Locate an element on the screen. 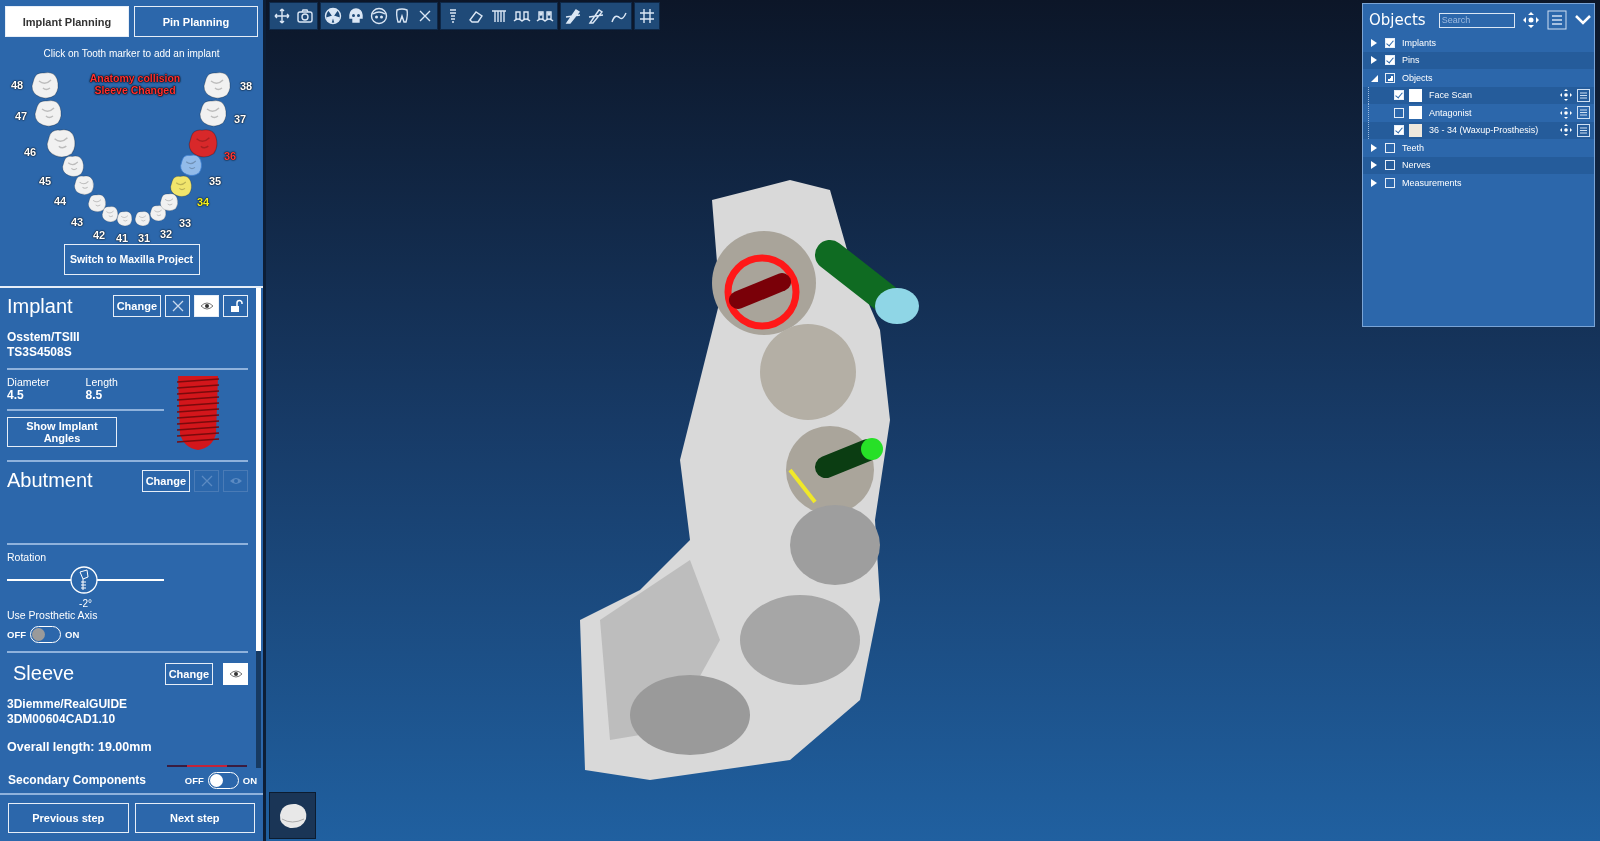 The width and height of the screenshot is (1600, 841). scrollbar is located at coordinates (258, 527).